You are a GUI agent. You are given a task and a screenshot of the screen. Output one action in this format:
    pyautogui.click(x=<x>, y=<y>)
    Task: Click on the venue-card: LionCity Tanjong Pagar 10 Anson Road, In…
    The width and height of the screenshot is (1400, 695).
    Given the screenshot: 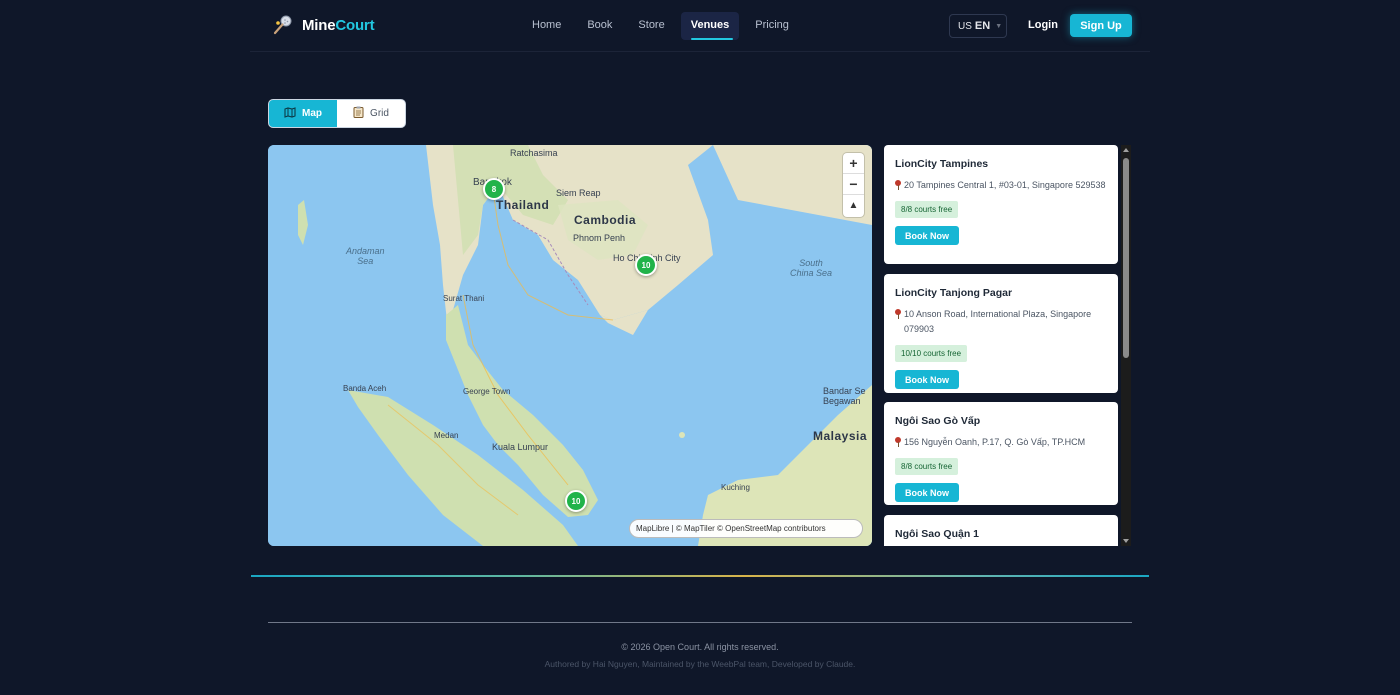 What is the action you would take?
    pyautogui.click(x=1001, y=333)
    